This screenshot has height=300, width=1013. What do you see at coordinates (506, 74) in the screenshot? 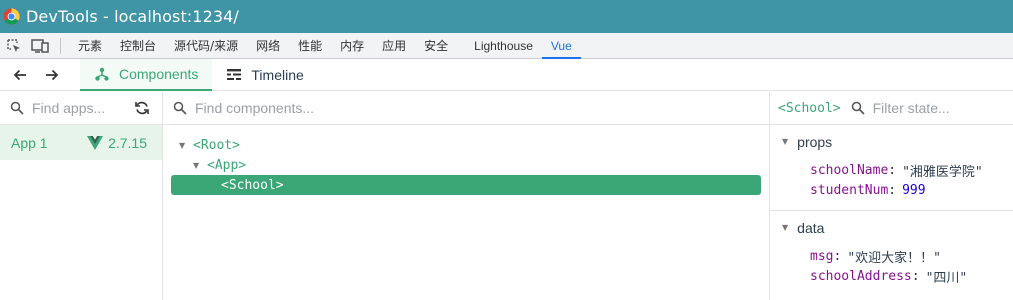
I see `vue-toolbar: Components Timeline` at bounding box center [506, 74].